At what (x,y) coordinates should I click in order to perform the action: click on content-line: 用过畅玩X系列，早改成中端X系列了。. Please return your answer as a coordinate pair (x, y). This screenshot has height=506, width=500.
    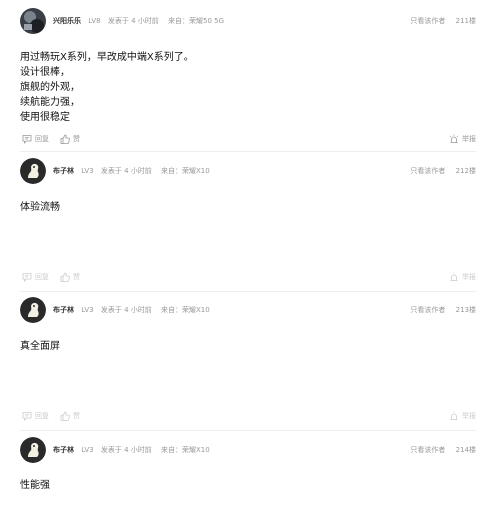
    Looking at the image, I should click on (107, 57).